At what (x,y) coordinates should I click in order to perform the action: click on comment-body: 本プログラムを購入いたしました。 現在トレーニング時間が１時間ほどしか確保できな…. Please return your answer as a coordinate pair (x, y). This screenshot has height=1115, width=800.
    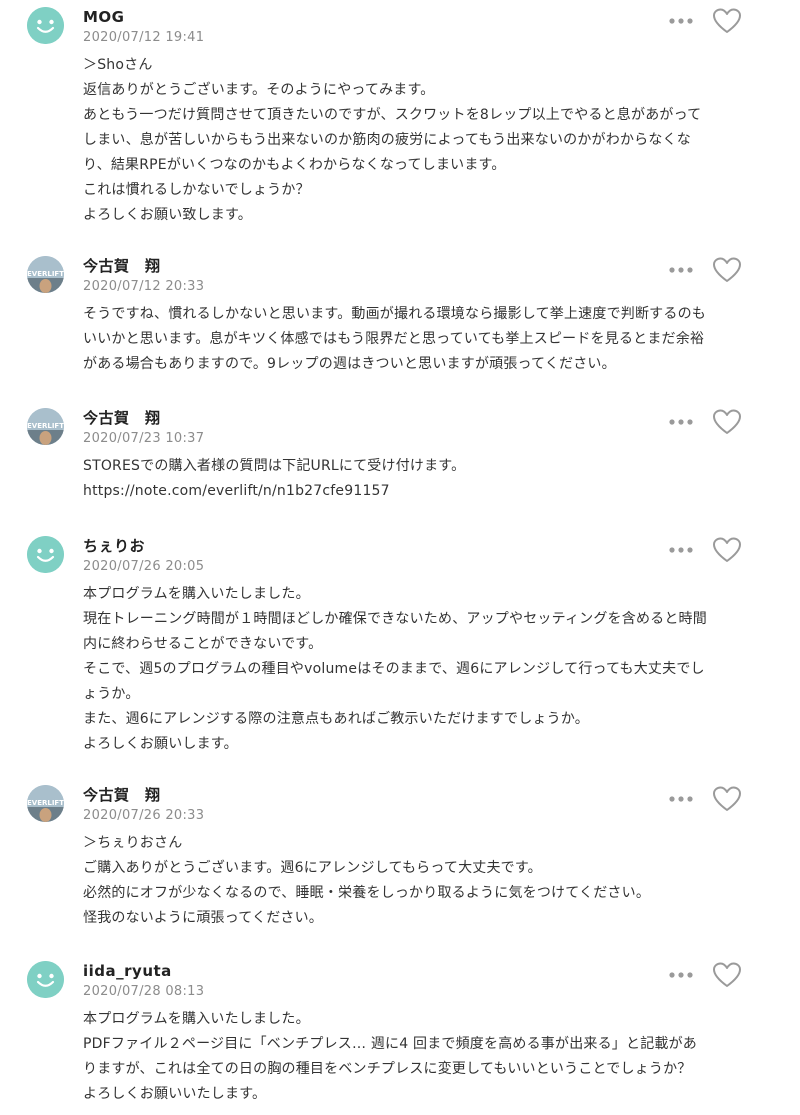
    Looking at the image, I should click on (413, 669).